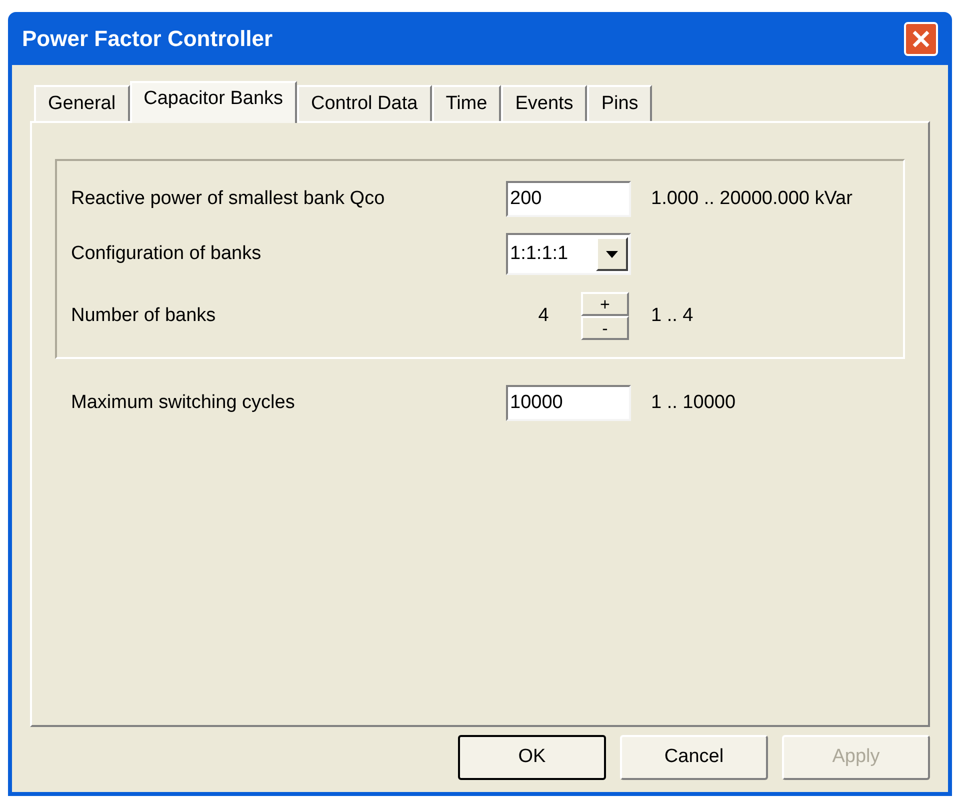 The width and height of the screenshot is (959, 798). What do you see at coordinates (228, 198) in the screenshot?
I see `field-label: Reactive power of smallest bank Qco` at bounding box center [228, 198].